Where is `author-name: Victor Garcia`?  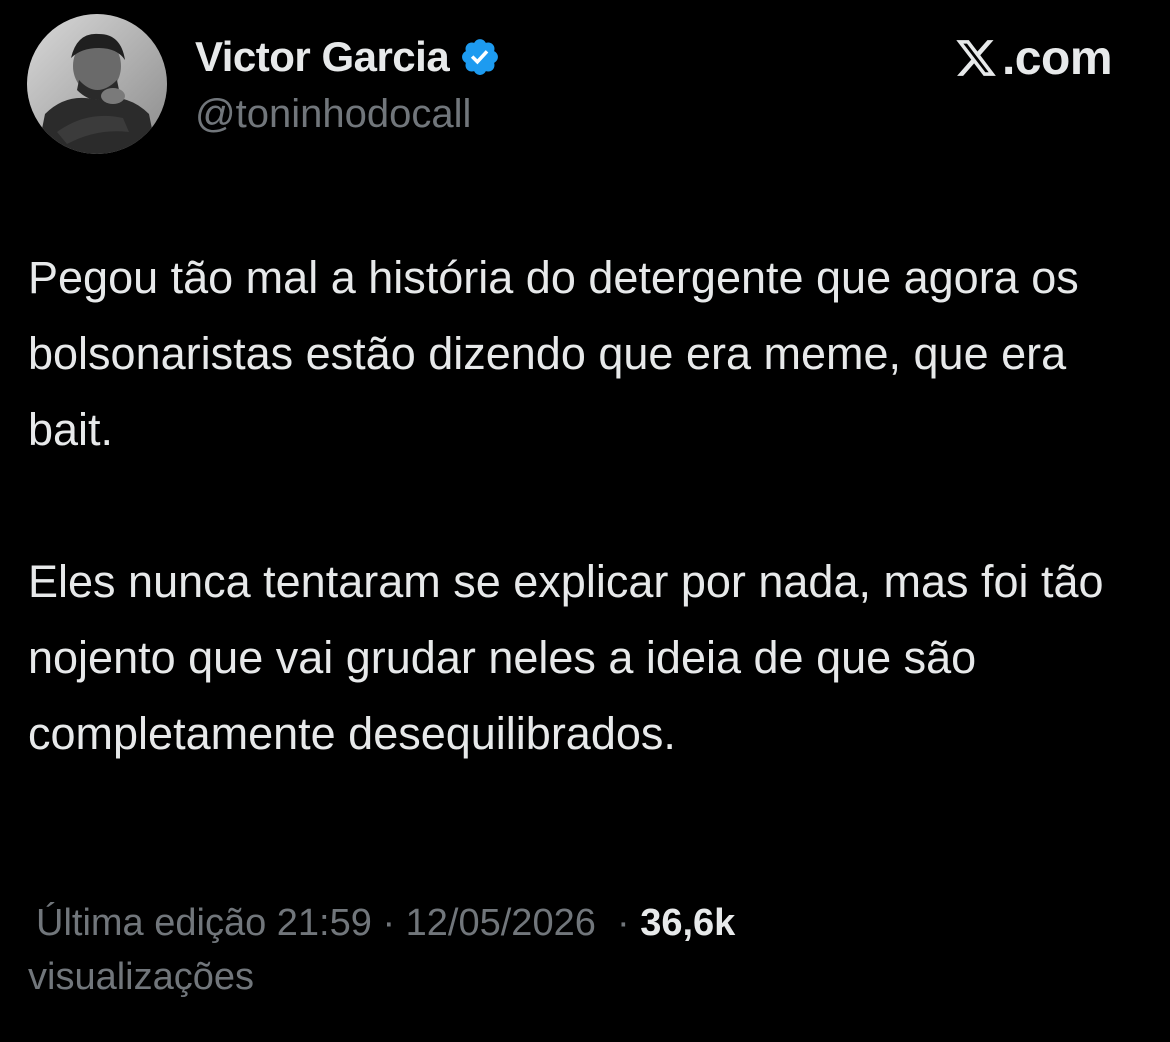 author-name: Victor Garcia is located at coordinates (322, 57).